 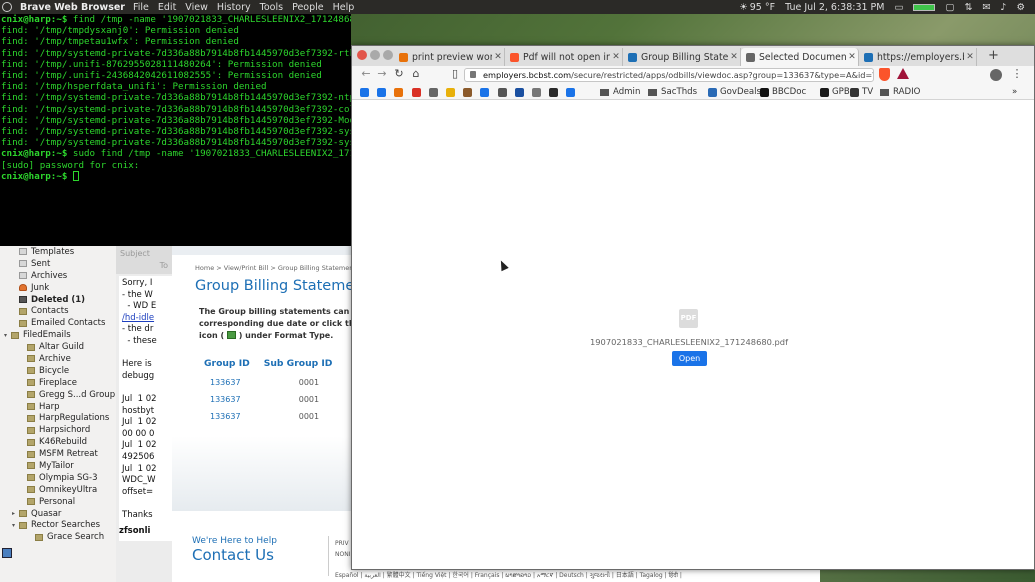 I want to click on folder-item: Olympia SG-3, so click(x=58, y=478).